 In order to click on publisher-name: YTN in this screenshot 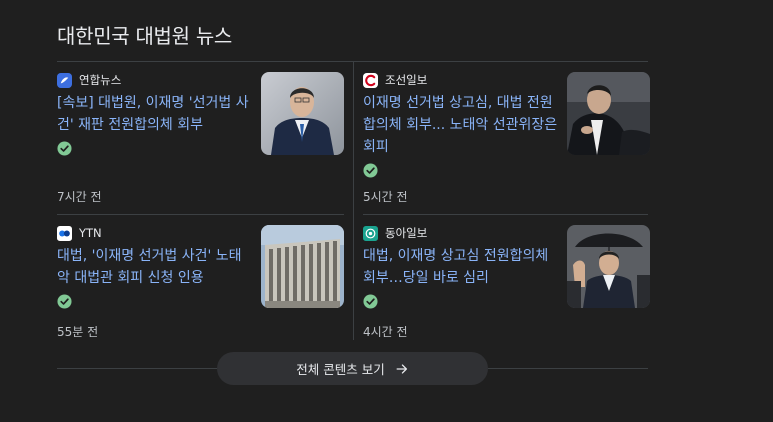, I will do `click(90, 233)`.